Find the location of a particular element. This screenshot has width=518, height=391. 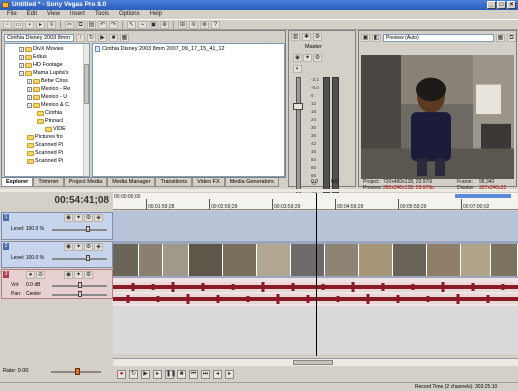

snap-icon: ⊞ is located at coordinates (182, 24).